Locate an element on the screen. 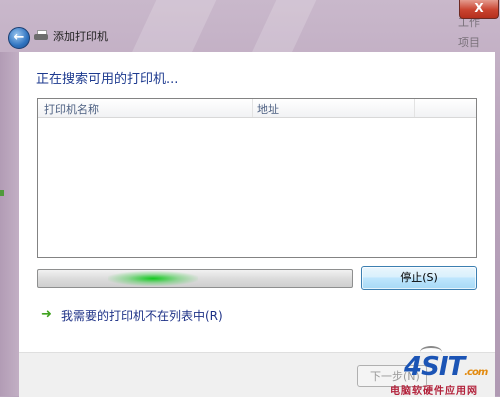  search-progress-bar is located at coordinates (195, 278).